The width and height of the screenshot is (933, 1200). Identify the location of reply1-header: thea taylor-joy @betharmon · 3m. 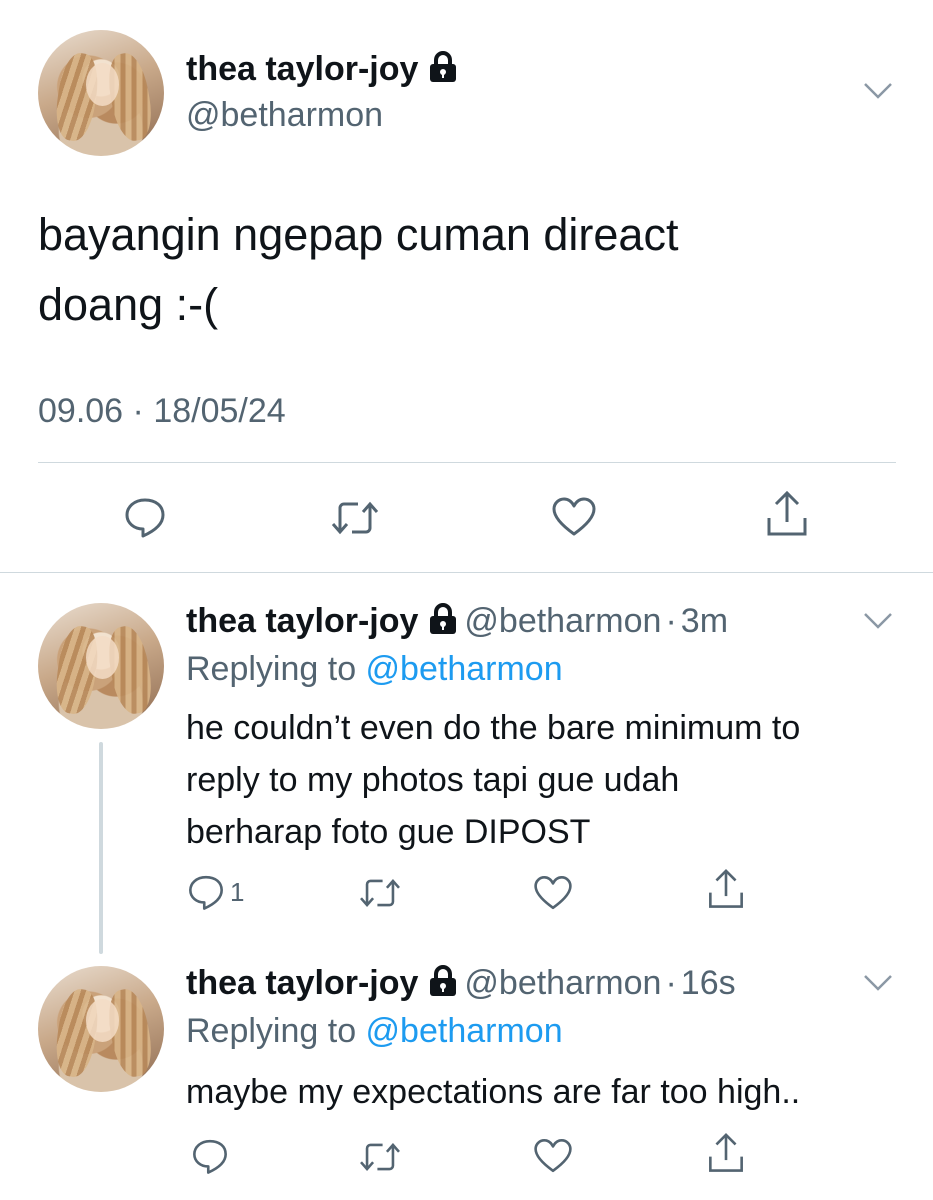
(457, 621).